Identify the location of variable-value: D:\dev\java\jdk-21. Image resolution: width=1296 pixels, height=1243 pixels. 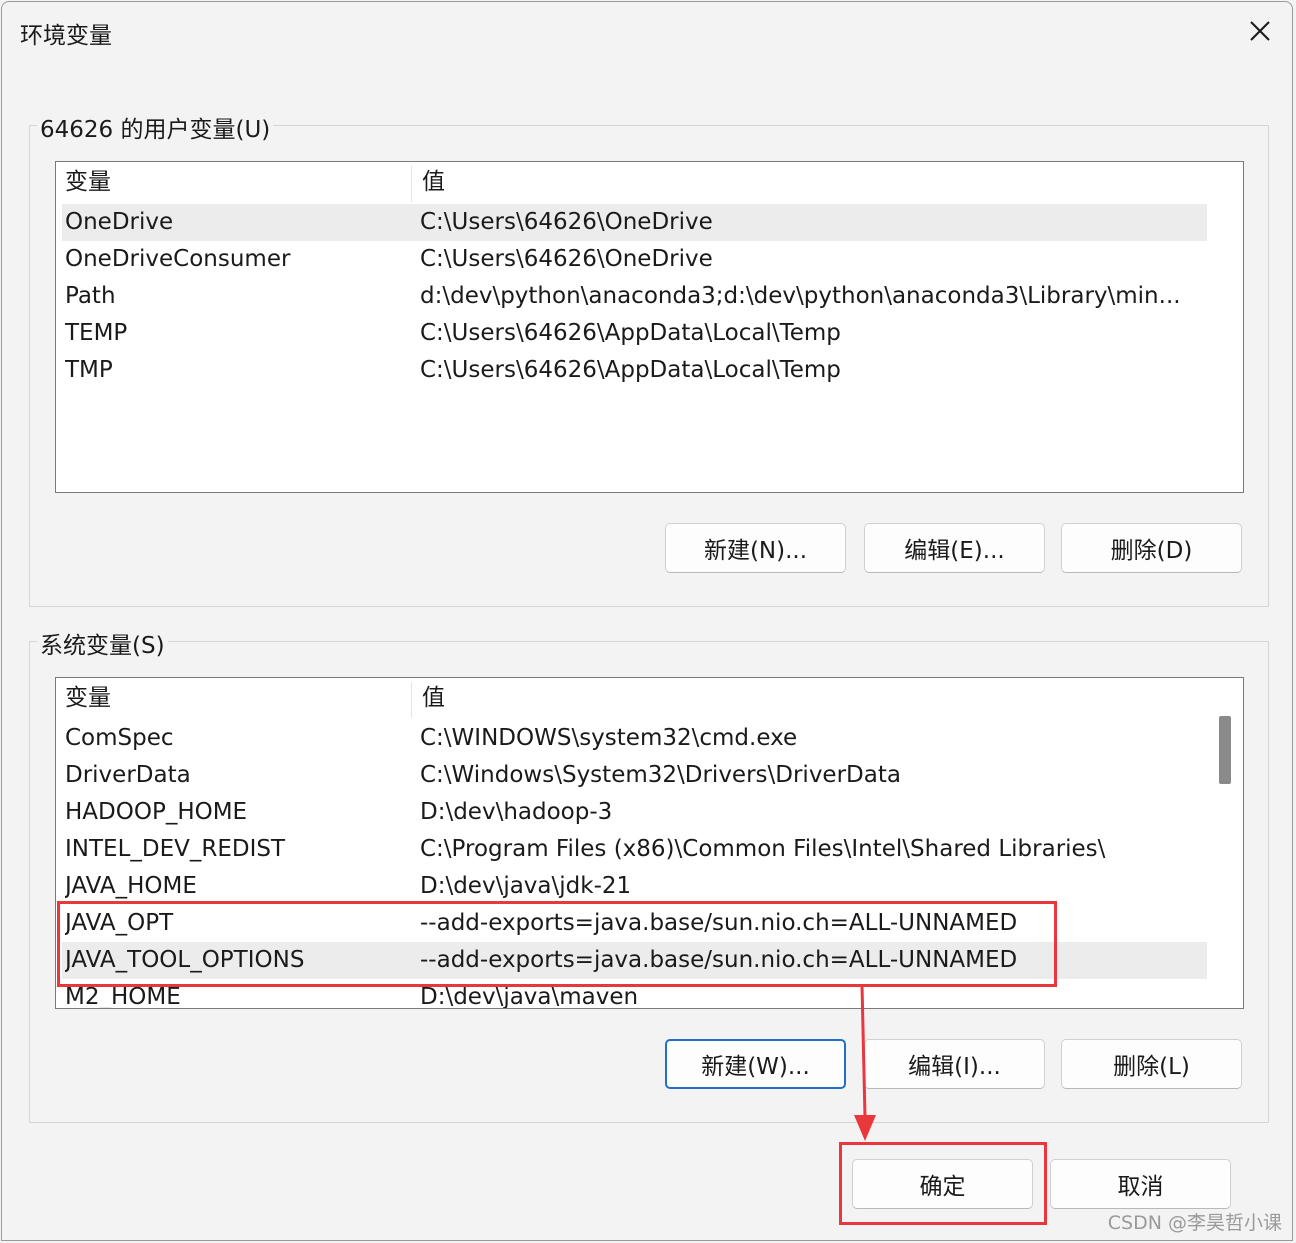
(526, 886).